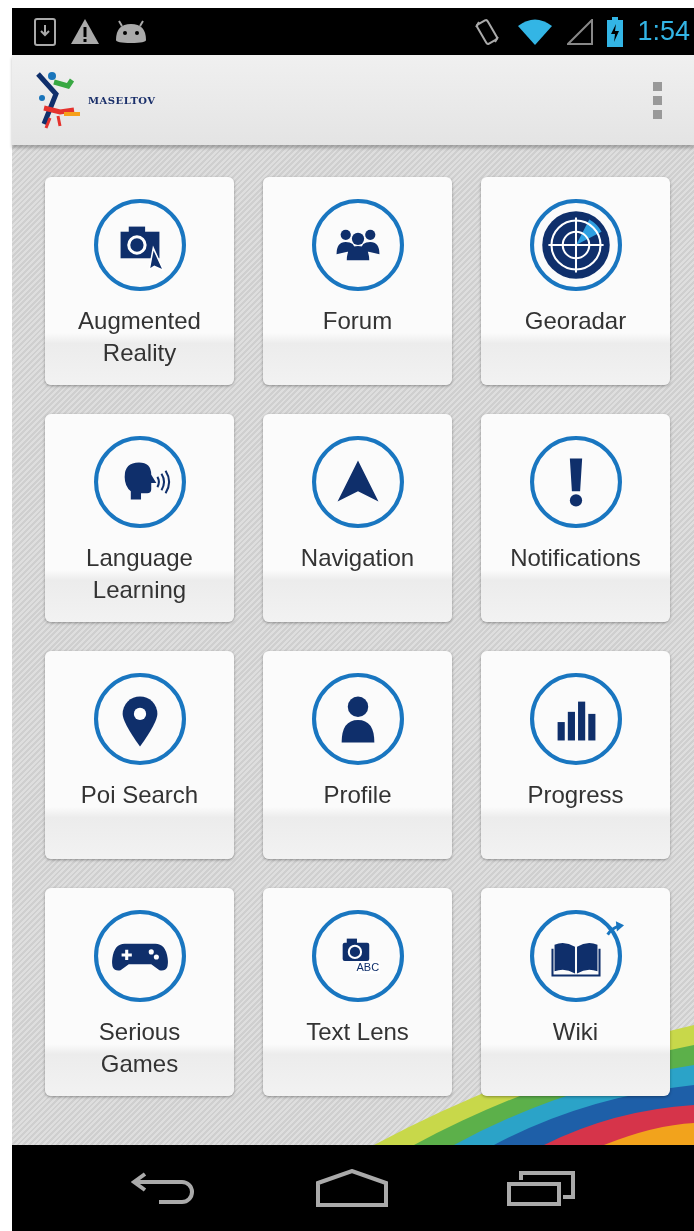 This screenshot has width=694, height=1231. What do you see at coordinates (575, 719) in the screenshot?
I see `bar-chart-icon` at bounding box center [575, 719].